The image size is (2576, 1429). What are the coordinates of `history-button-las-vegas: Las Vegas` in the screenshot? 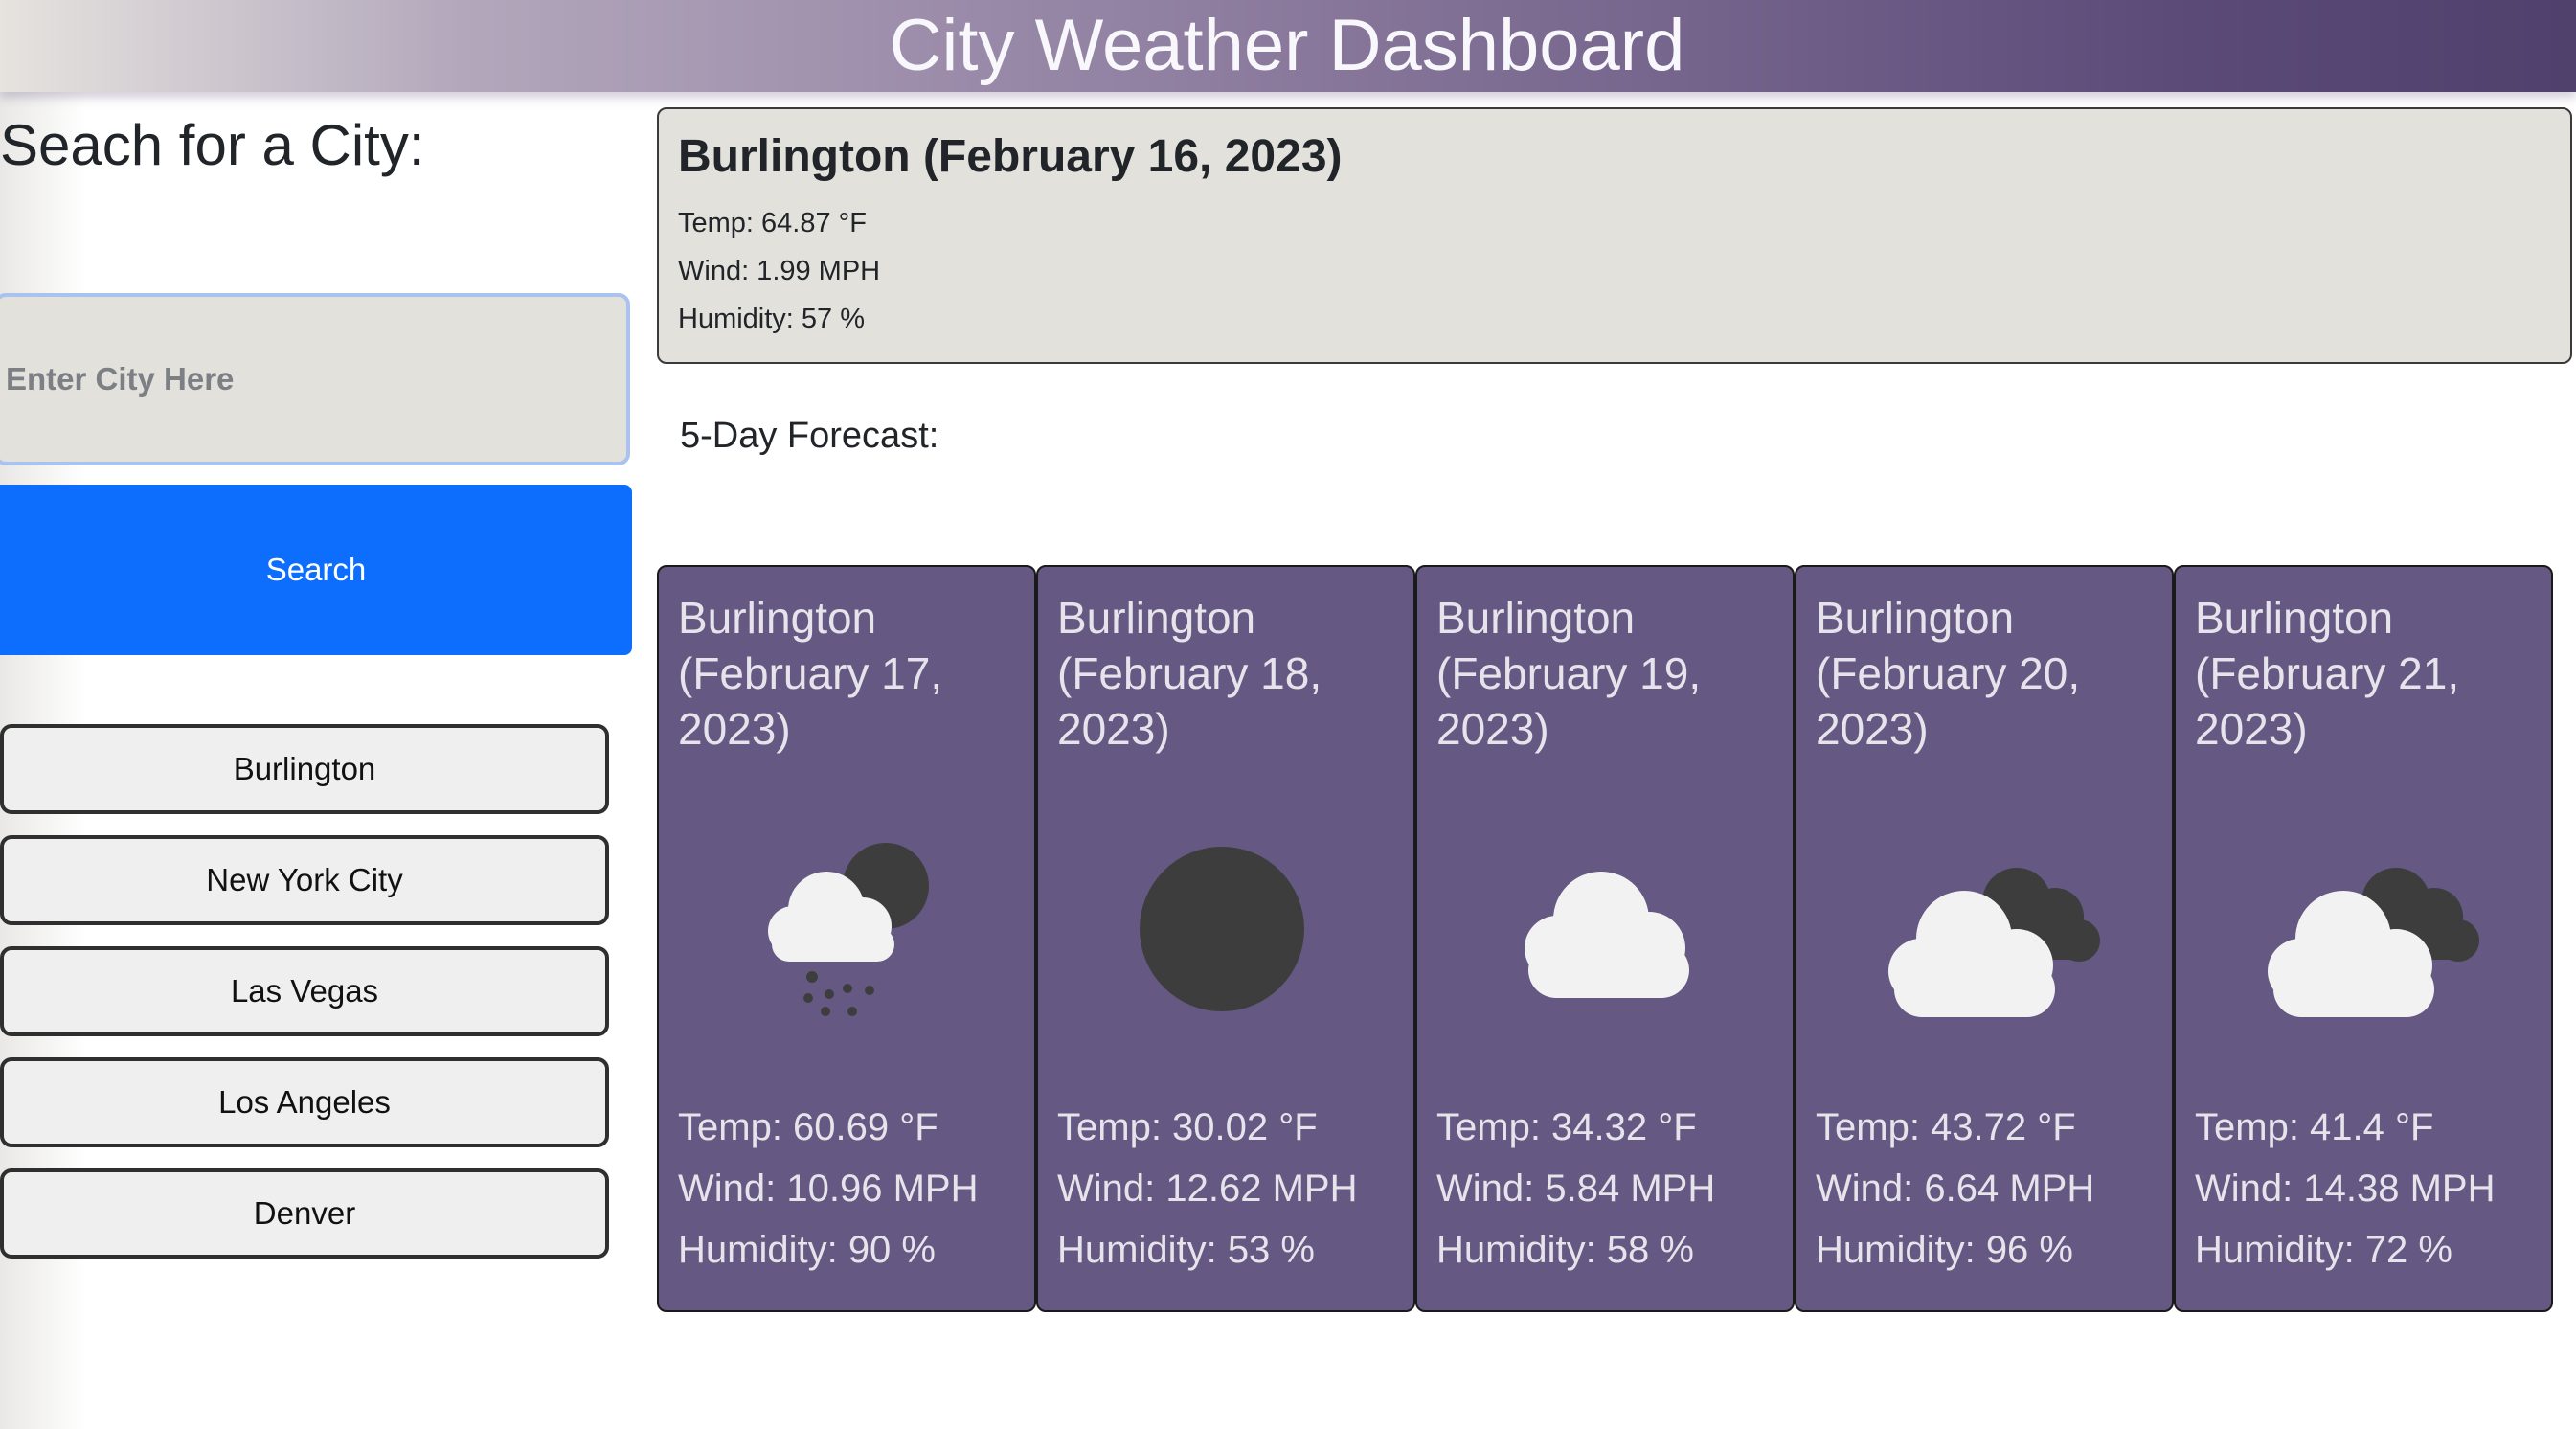 It's located at (304, 991).